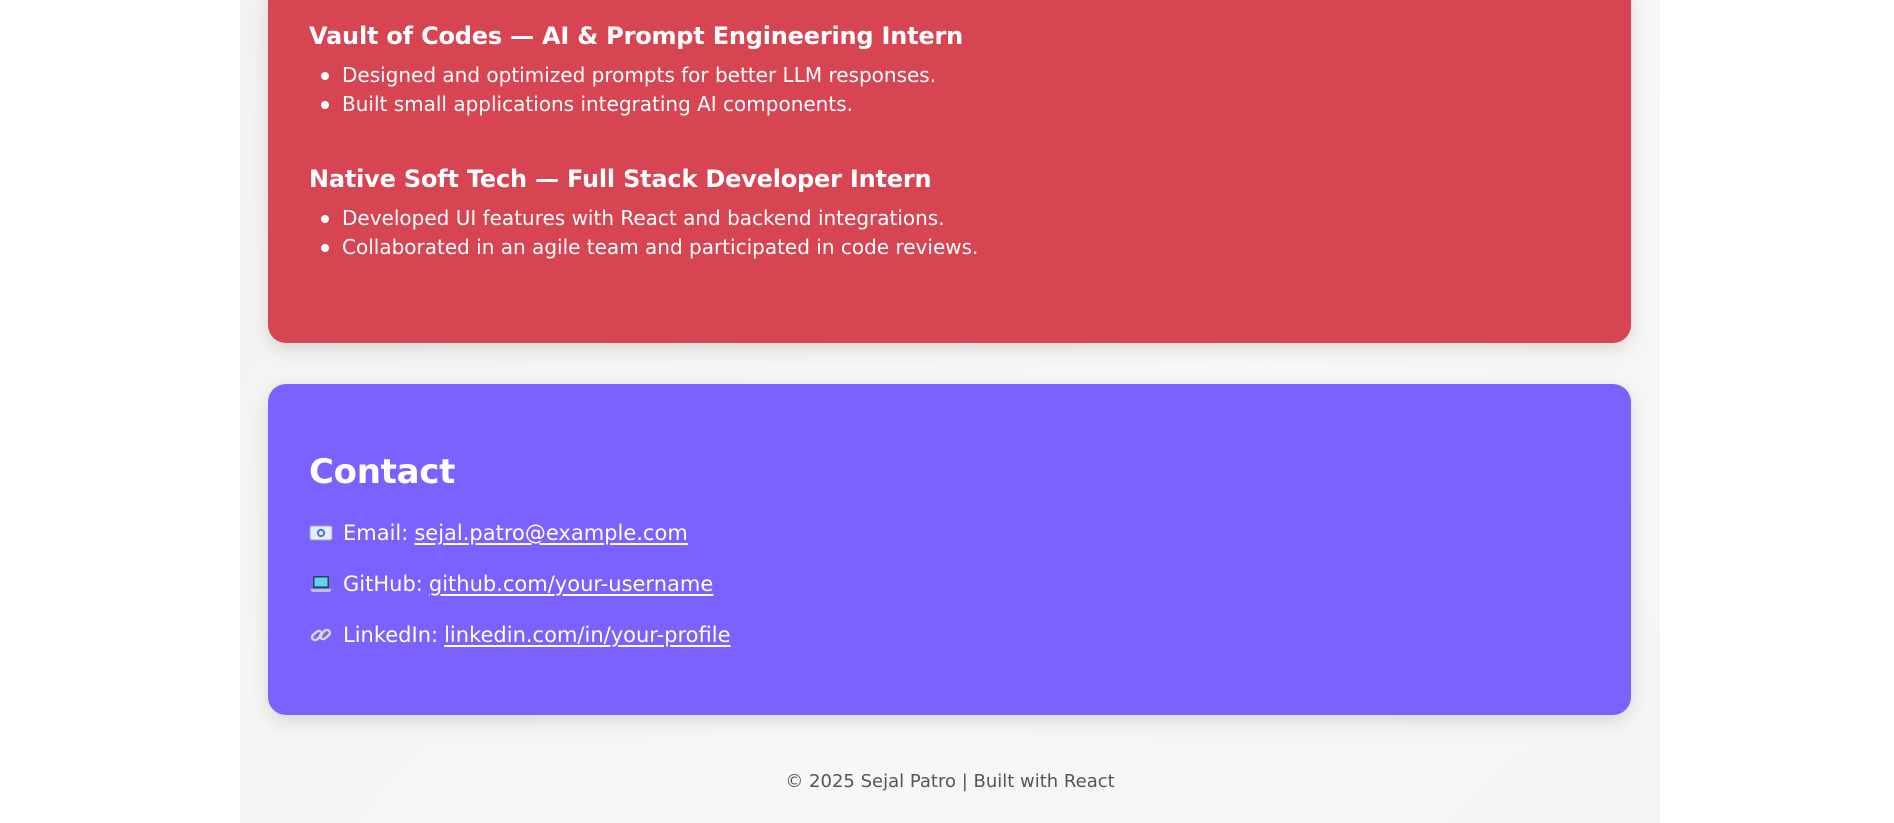 This screenshot has height=823, width=1894. I want to click on email-icon, so click(321, 533).